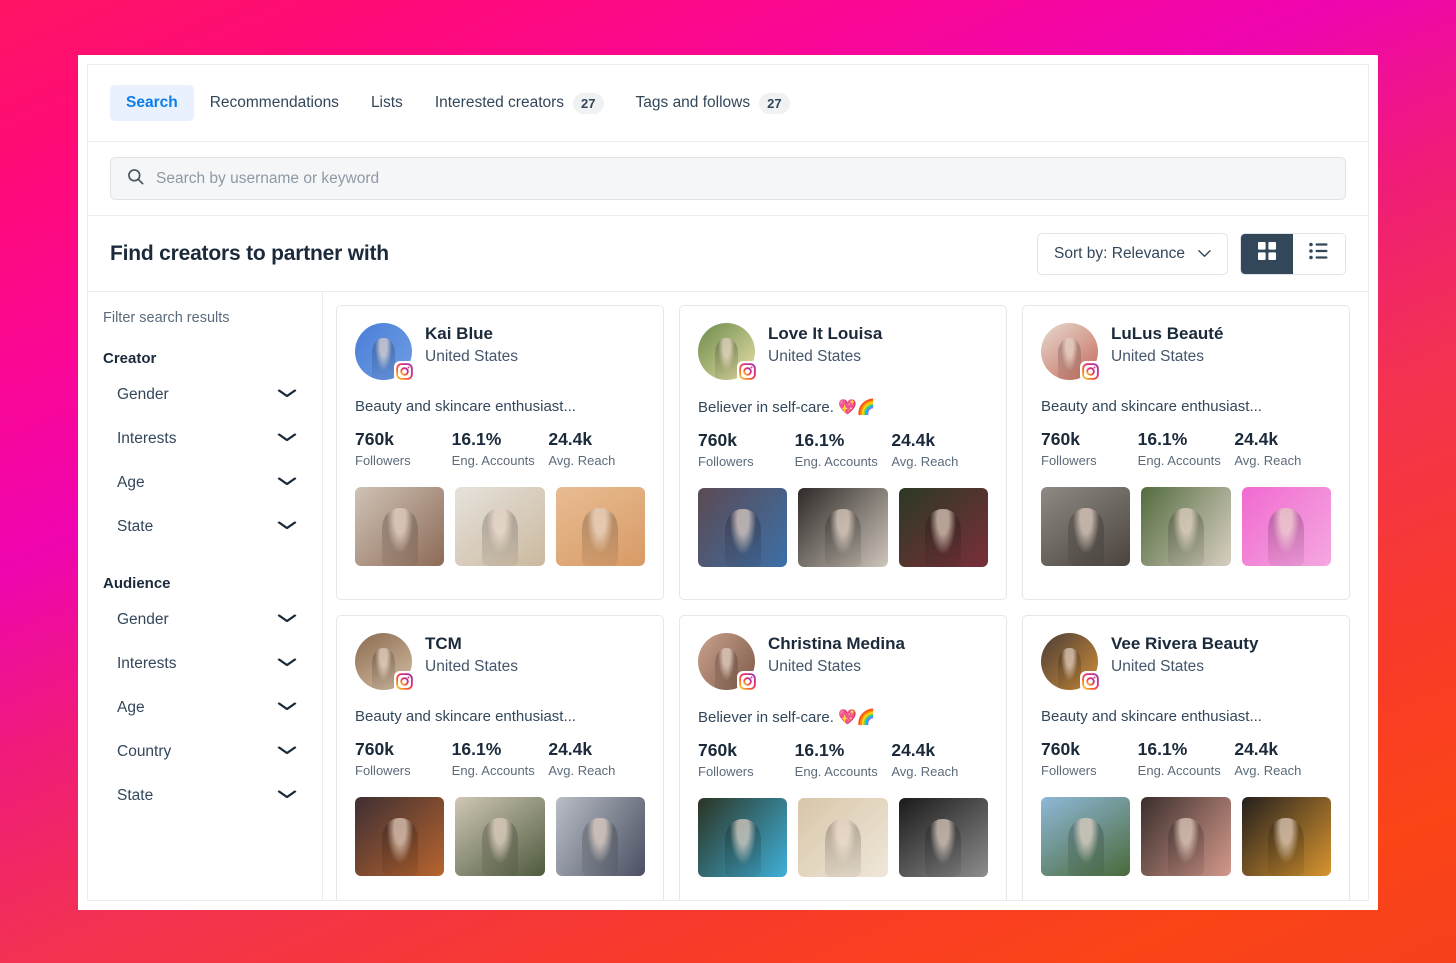 Image resolution: width=1456 pixels, height=963 pixels. What do you see at coordinates (1319, 253) in the screenshot?
I see `list-view-button` at bounding box center [1319, 253].